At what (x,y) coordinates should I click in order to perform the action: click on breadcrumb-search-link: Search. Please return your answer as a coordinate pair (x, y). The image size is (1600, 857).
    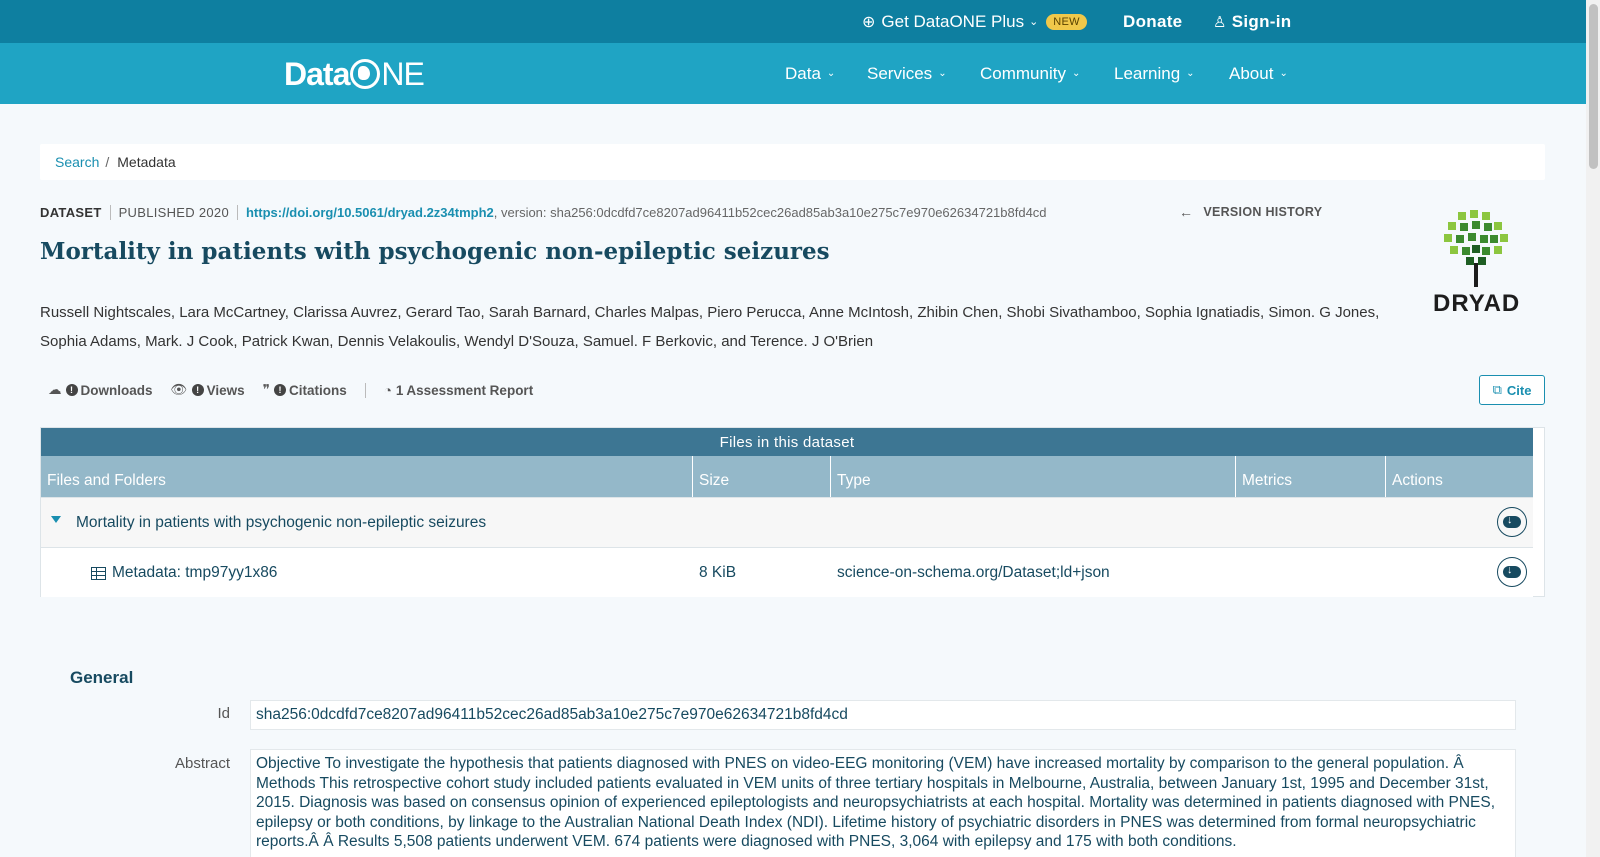
    Looking at the image, I should click on (77, 162).